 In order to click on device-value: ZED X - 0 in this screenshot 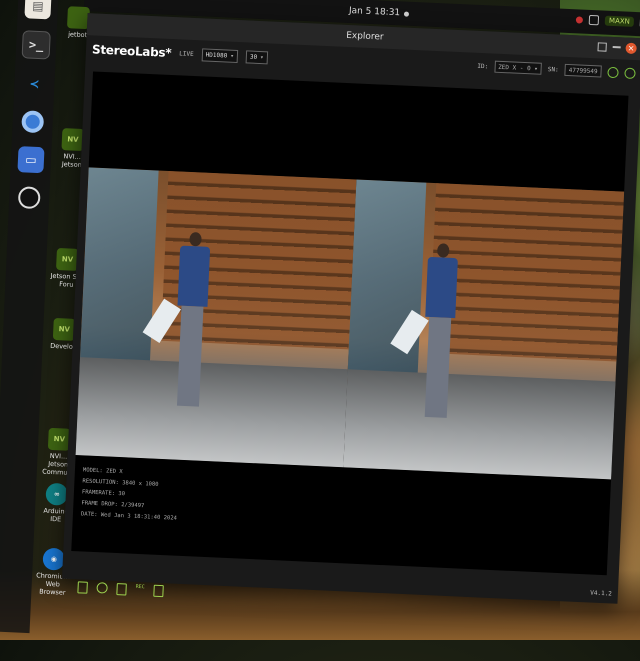, I will do `click(514, 67)`.